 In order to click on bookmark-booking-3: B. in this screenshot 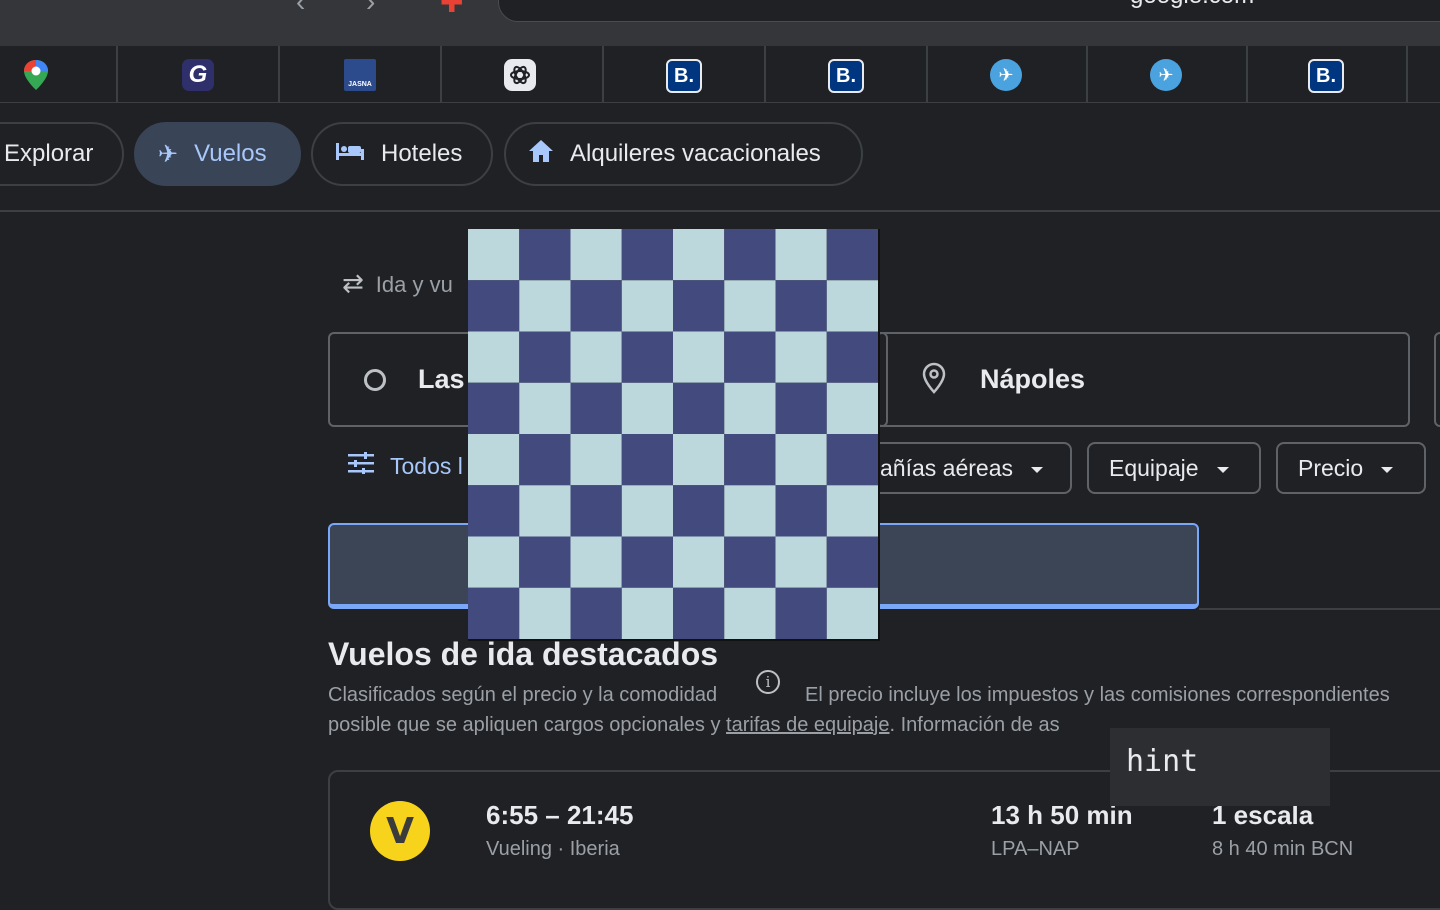, I will do `click(1327, 74)`.